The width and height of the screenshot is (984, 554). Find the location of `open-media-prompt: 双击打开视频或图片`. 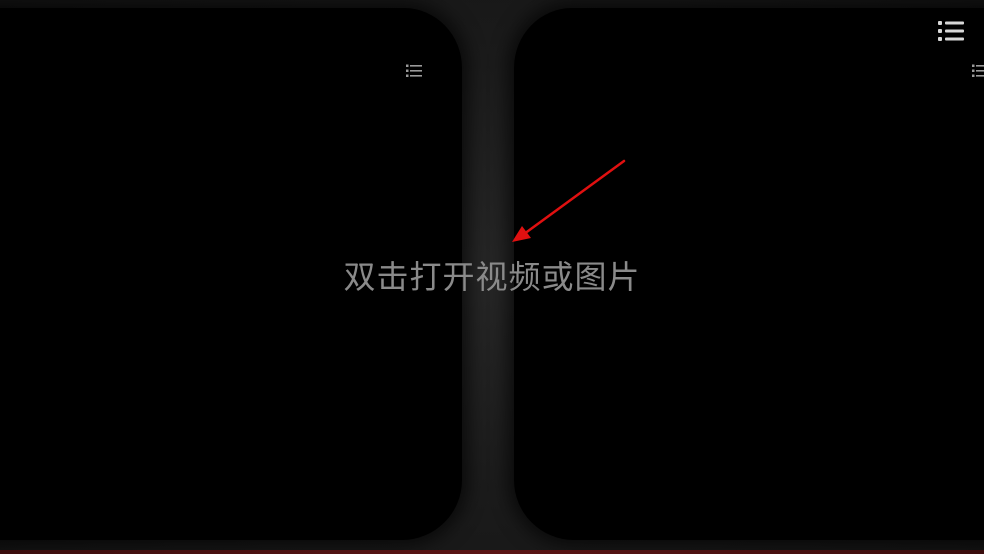

open-media-prompt: 双击打开视频或图片 is located at coordinates (492, 277).